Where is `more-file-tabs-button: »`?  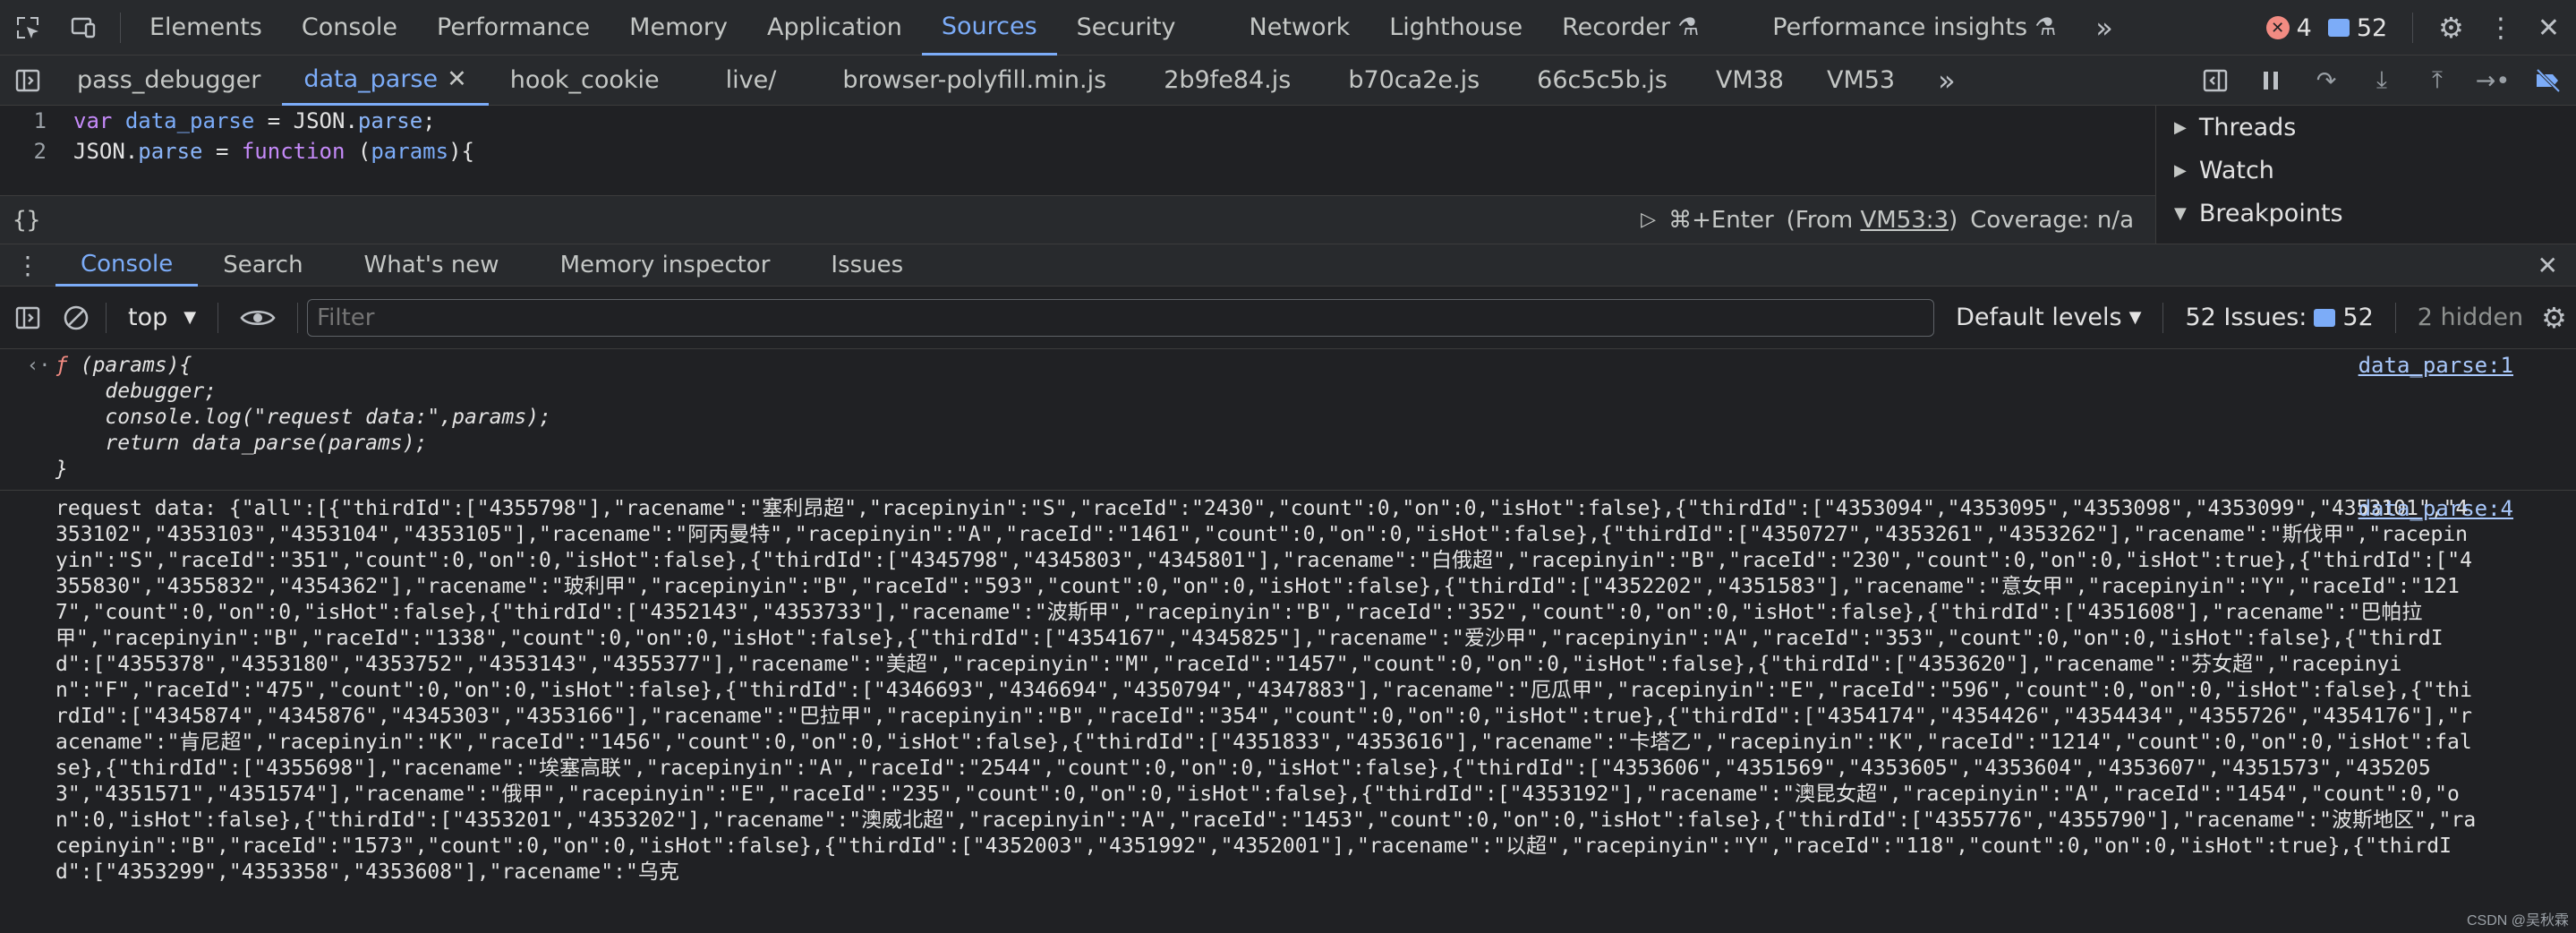 more-file-tabs-button: » is located at coordinates (1946, 81).